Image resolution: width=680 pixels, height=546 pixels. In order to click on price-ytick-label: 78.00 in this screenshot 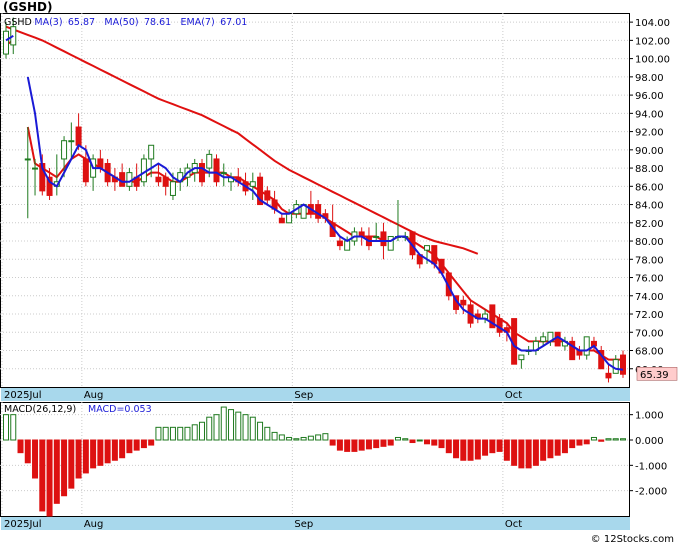, I will do `click(649, 260)`.